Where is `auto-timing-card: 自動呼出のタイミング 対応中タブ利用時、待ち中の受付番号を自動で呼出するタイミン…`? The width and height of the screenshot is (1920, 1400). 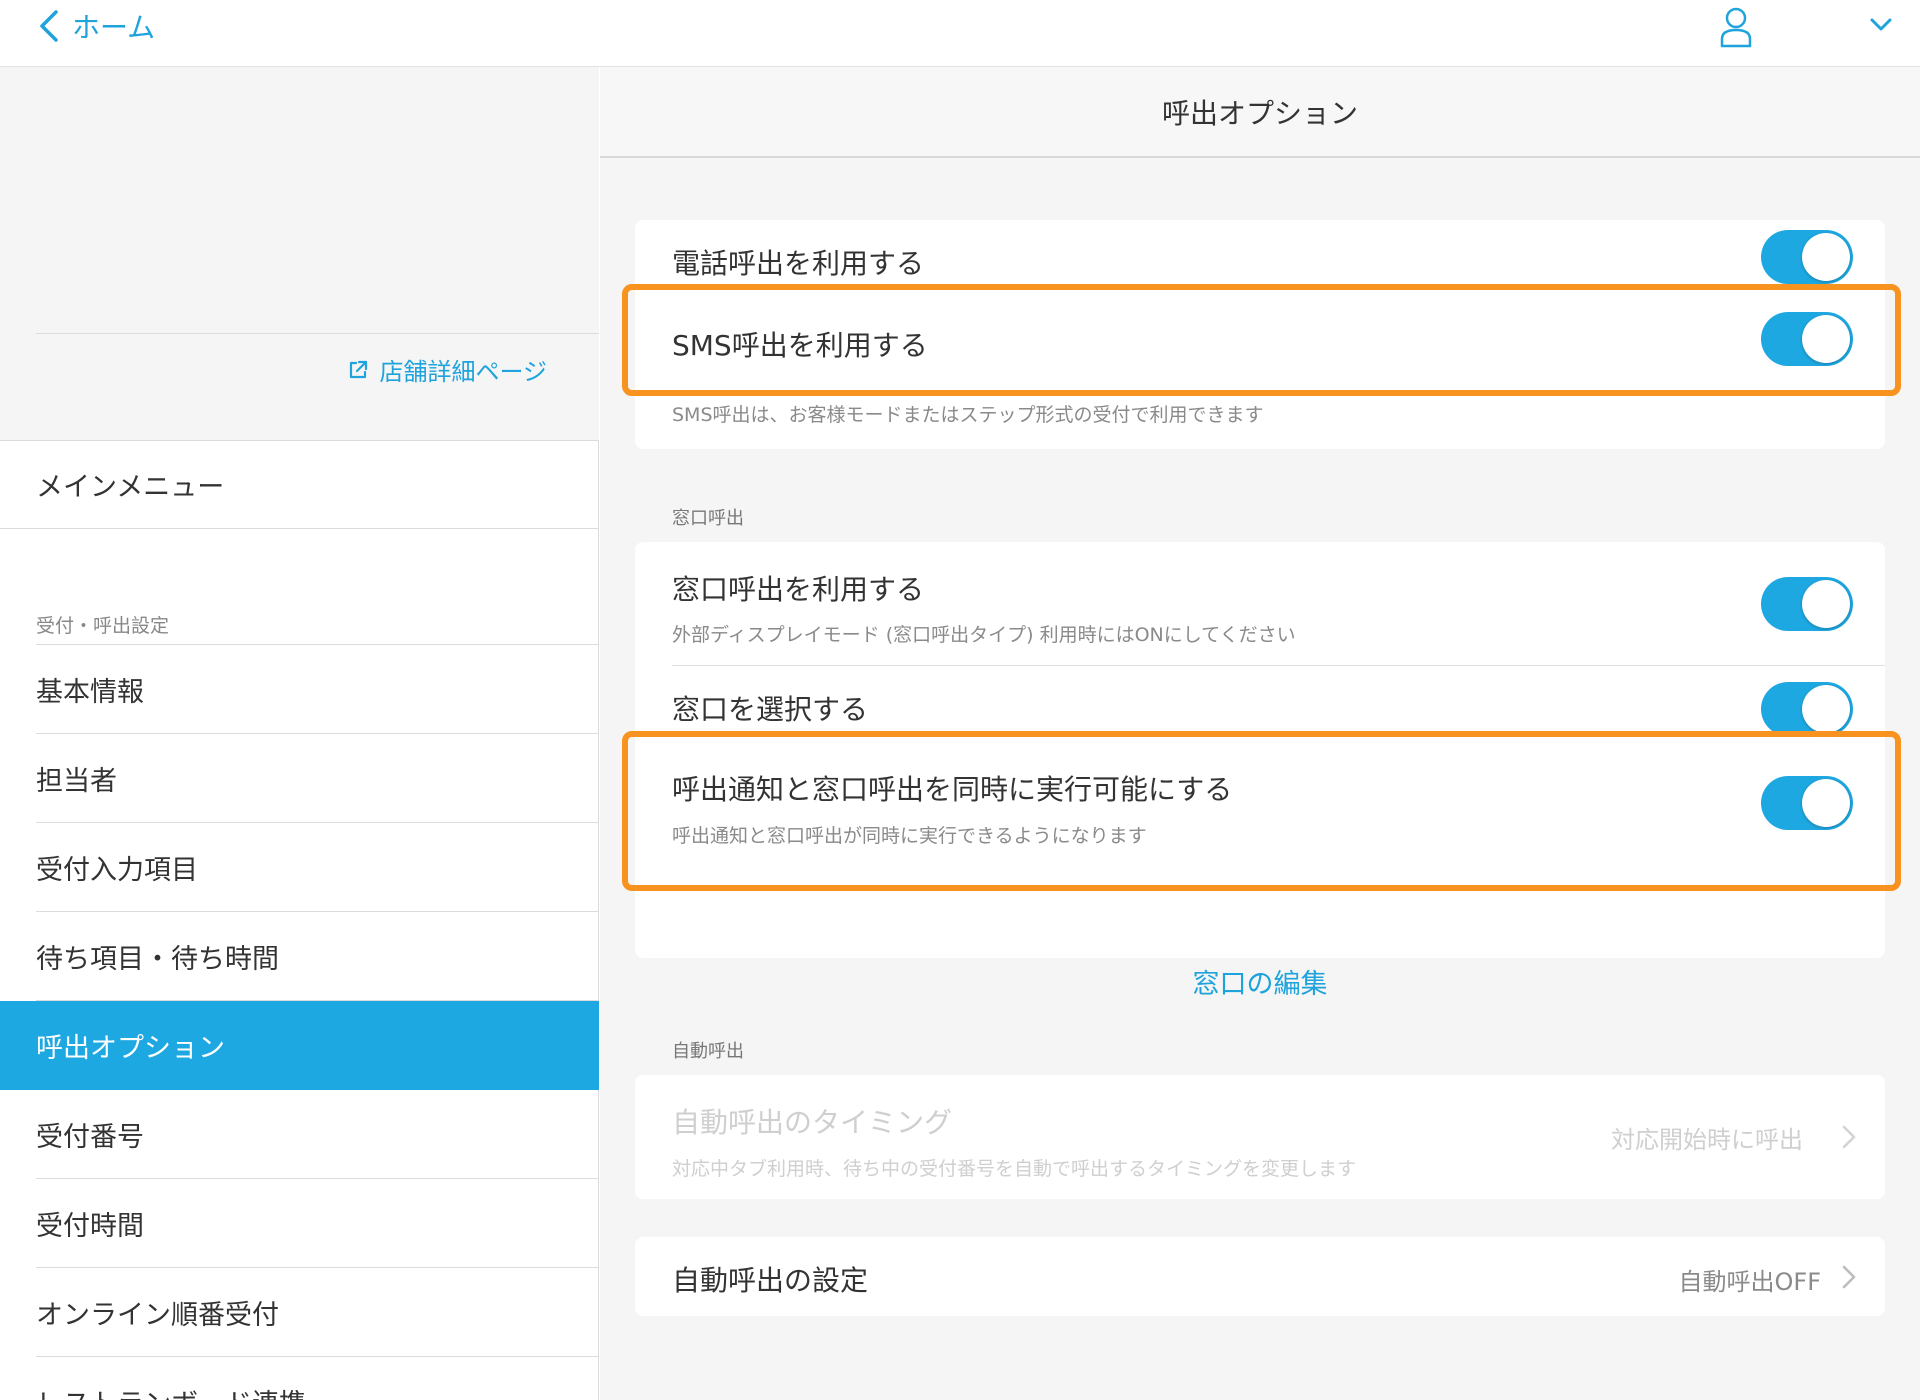 auto-timing-card: 自動呼出のタイミング 対応中タブ利用時、待ち中の受付番号を自動で呼出するタイミン… is located at coordinates (1260, 1137).